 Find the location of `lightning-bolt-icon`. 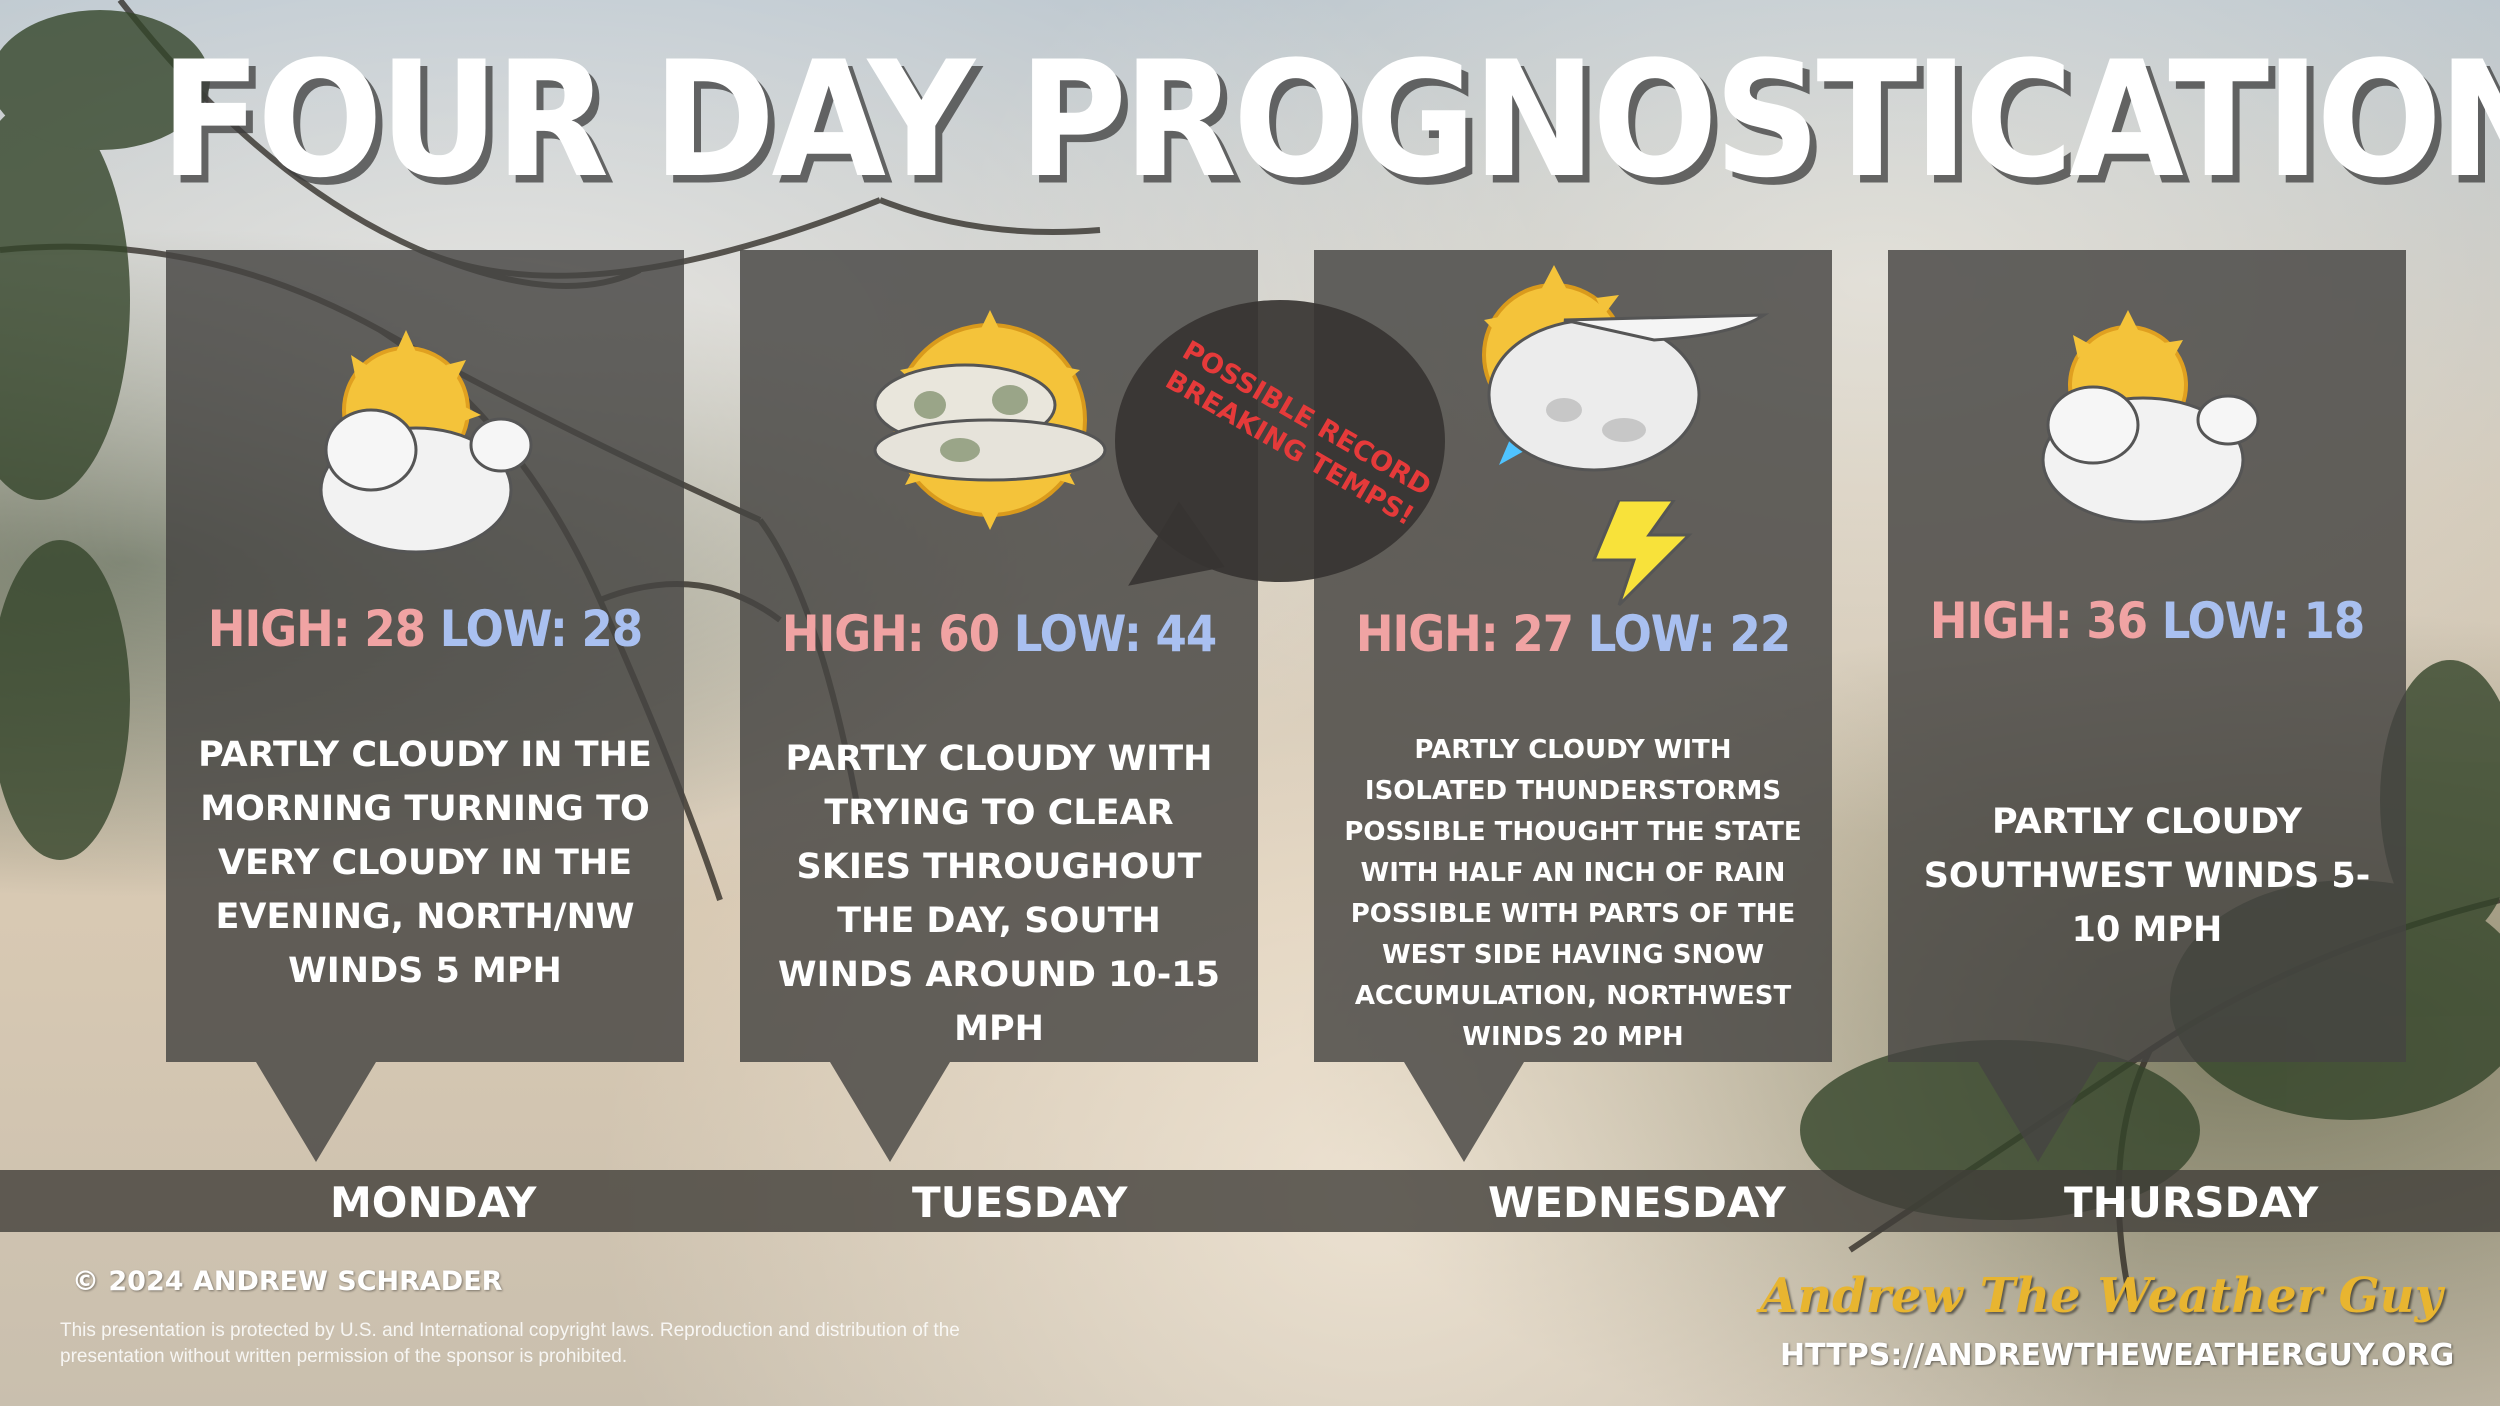

lightning-bolt-icon is located at coordinates (1642, 553).